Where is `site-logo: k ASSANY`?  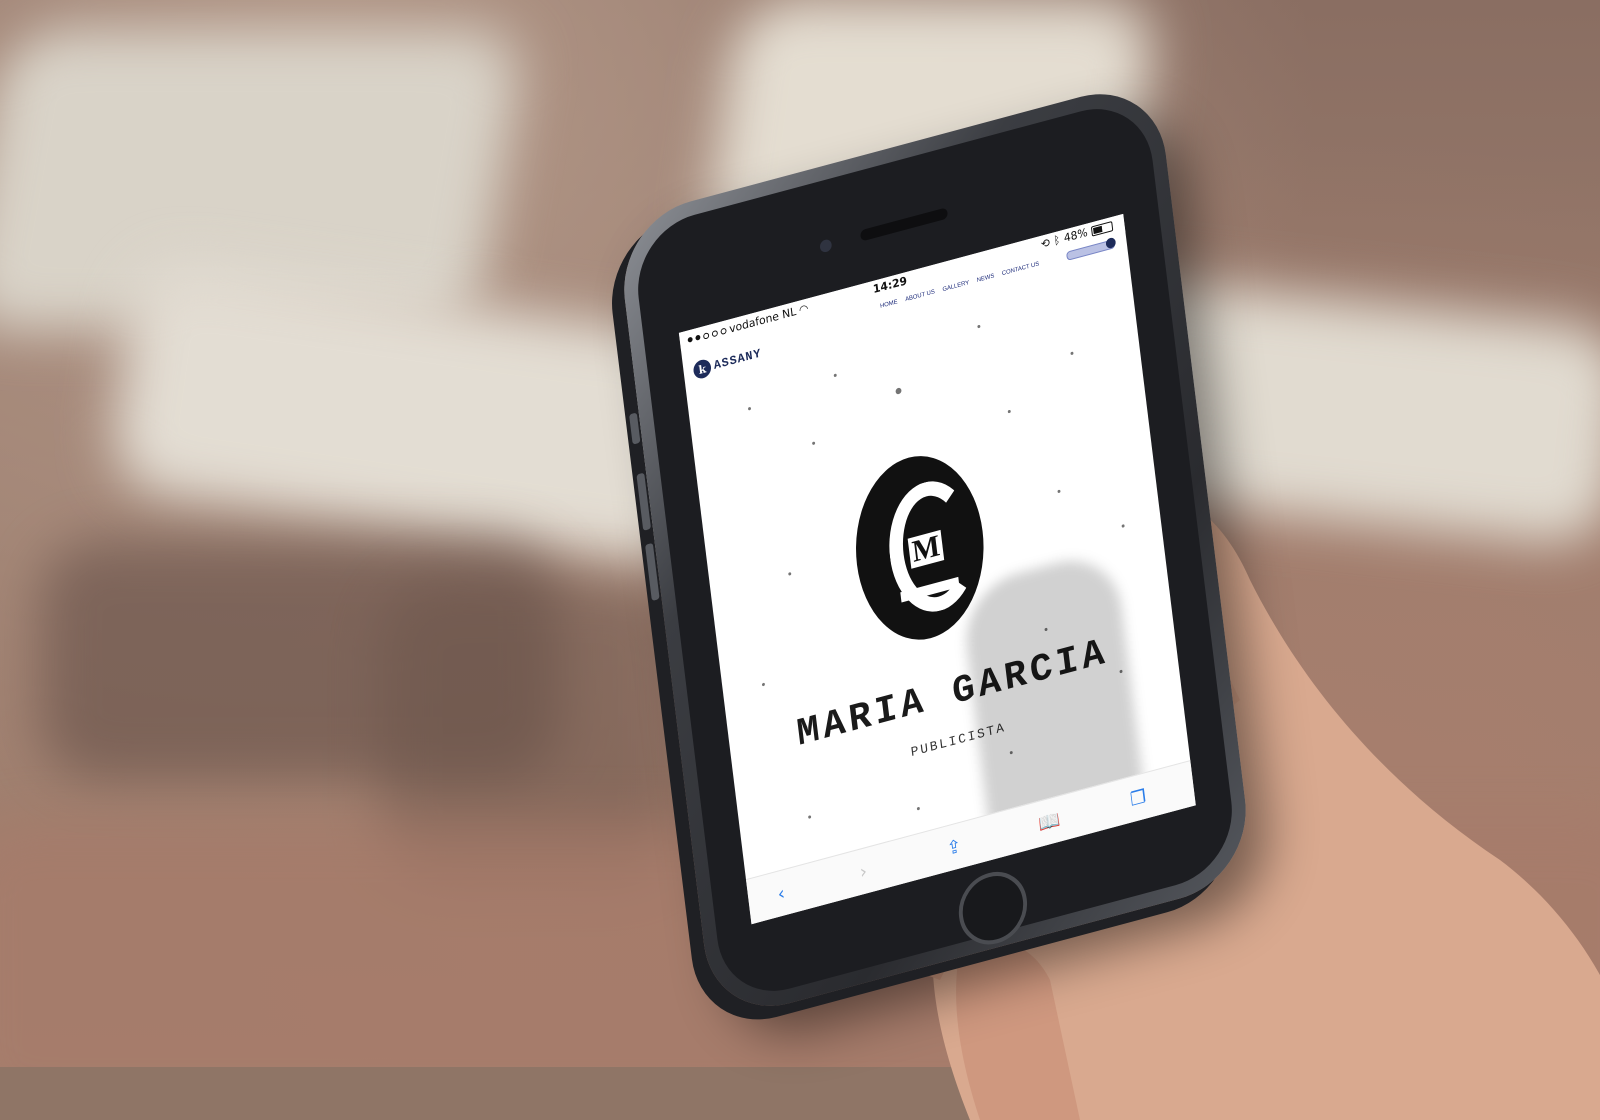
site-logo: k ASSANY is located at coordinates (727, 362).